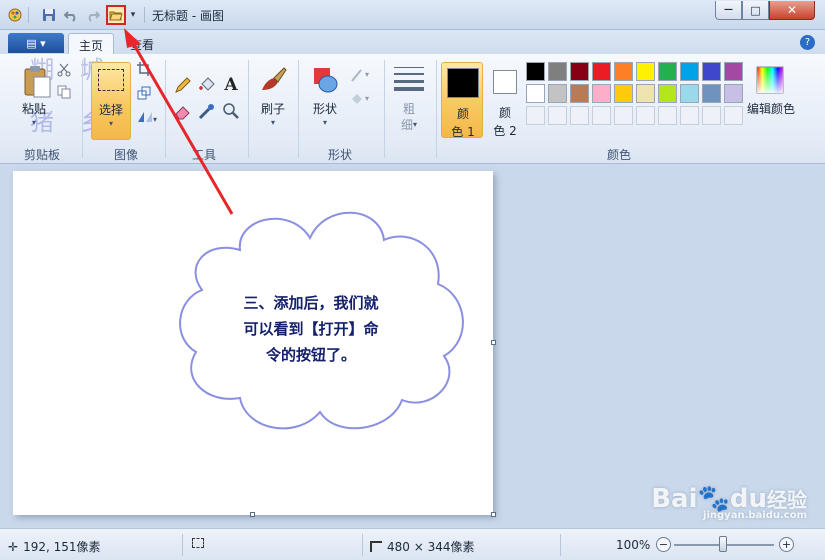  I want to click on cursor-position: ✛ 192, 151像素, so click(54, 546).